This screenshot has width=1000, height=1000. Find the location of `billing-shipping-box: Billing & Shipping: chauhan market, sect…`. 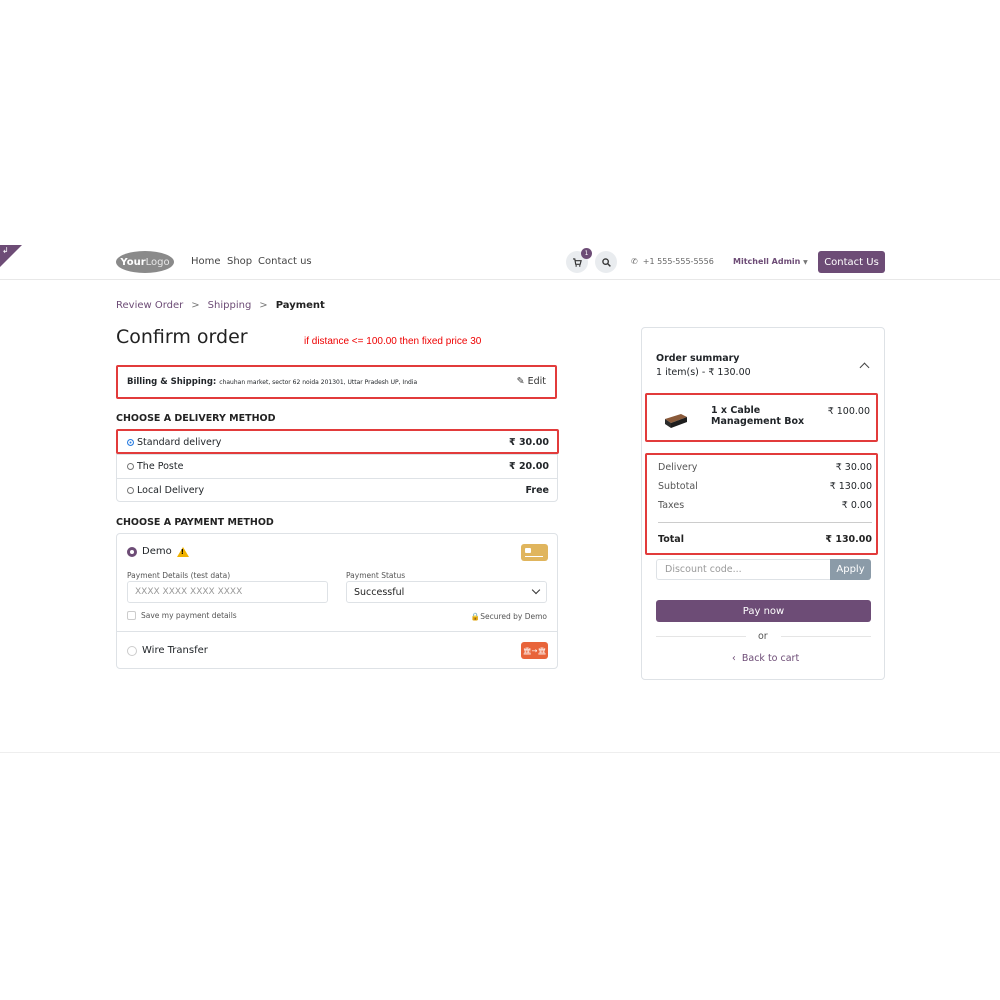

billing-shipping-box: Billing & Shipping: chauhan market, sect… is located at coordinates (336, 382).